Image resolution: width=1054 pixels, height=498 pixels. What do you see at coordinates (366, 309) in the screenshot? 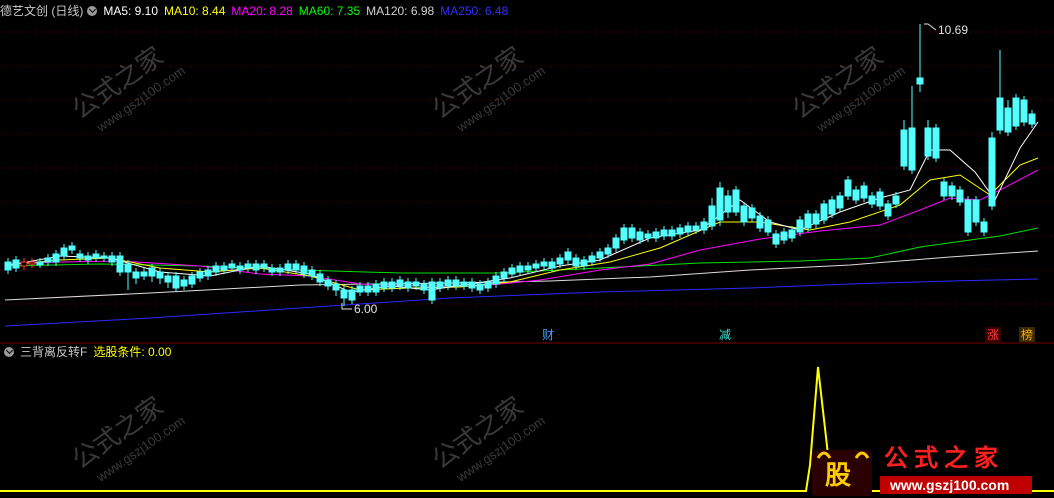
I see `low-price-label: 6.00` at bounding box center [366, 309].